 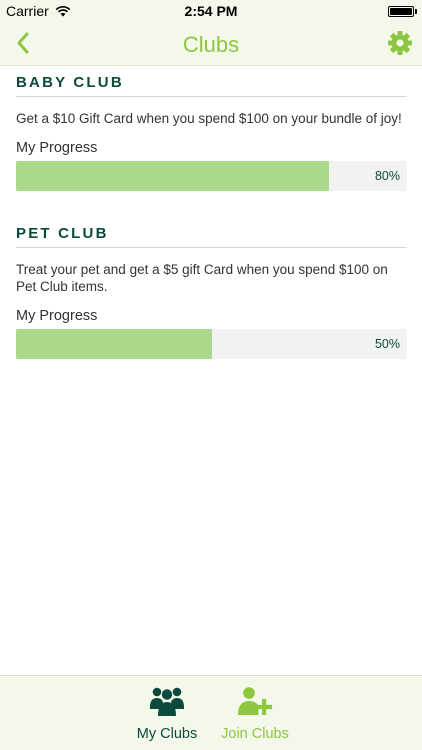 What do you see at coordinates (416, 11) in the screenshot?
I see `battery-tip` at bounding box center [416, 11].